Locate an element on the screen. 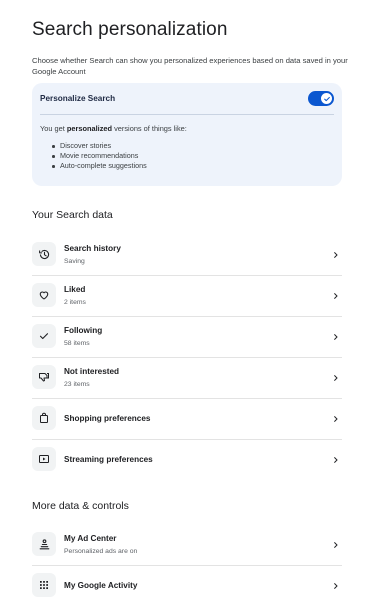 The height and width of the screenshot is (607, 388). following-row: Following 58 items is located at coordinates (187, 337).